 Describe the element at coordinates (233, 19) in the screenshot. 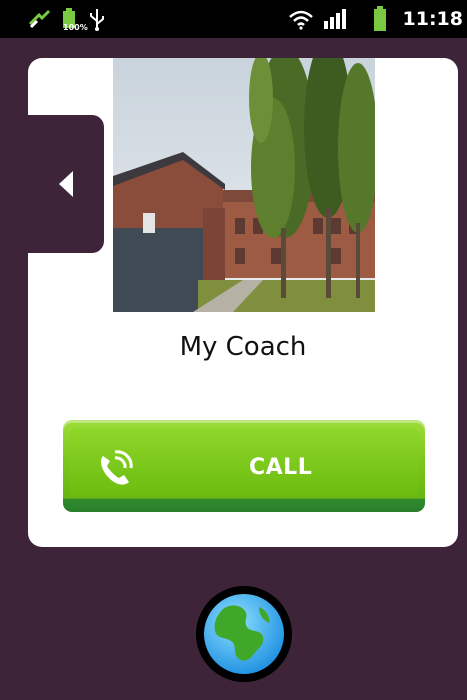

I see `status-bar: 100% 11:18` at that location.